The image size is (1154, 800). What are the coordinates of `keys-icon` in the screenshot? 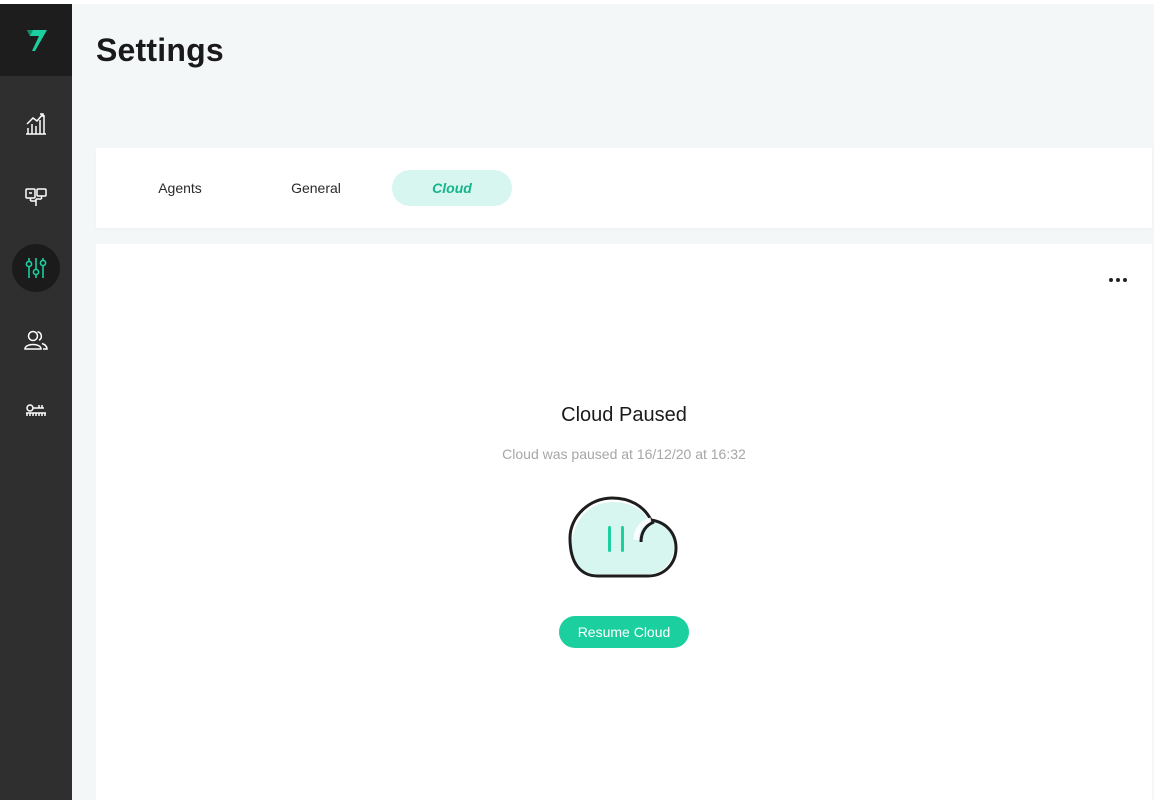 It's located at (36, 410).